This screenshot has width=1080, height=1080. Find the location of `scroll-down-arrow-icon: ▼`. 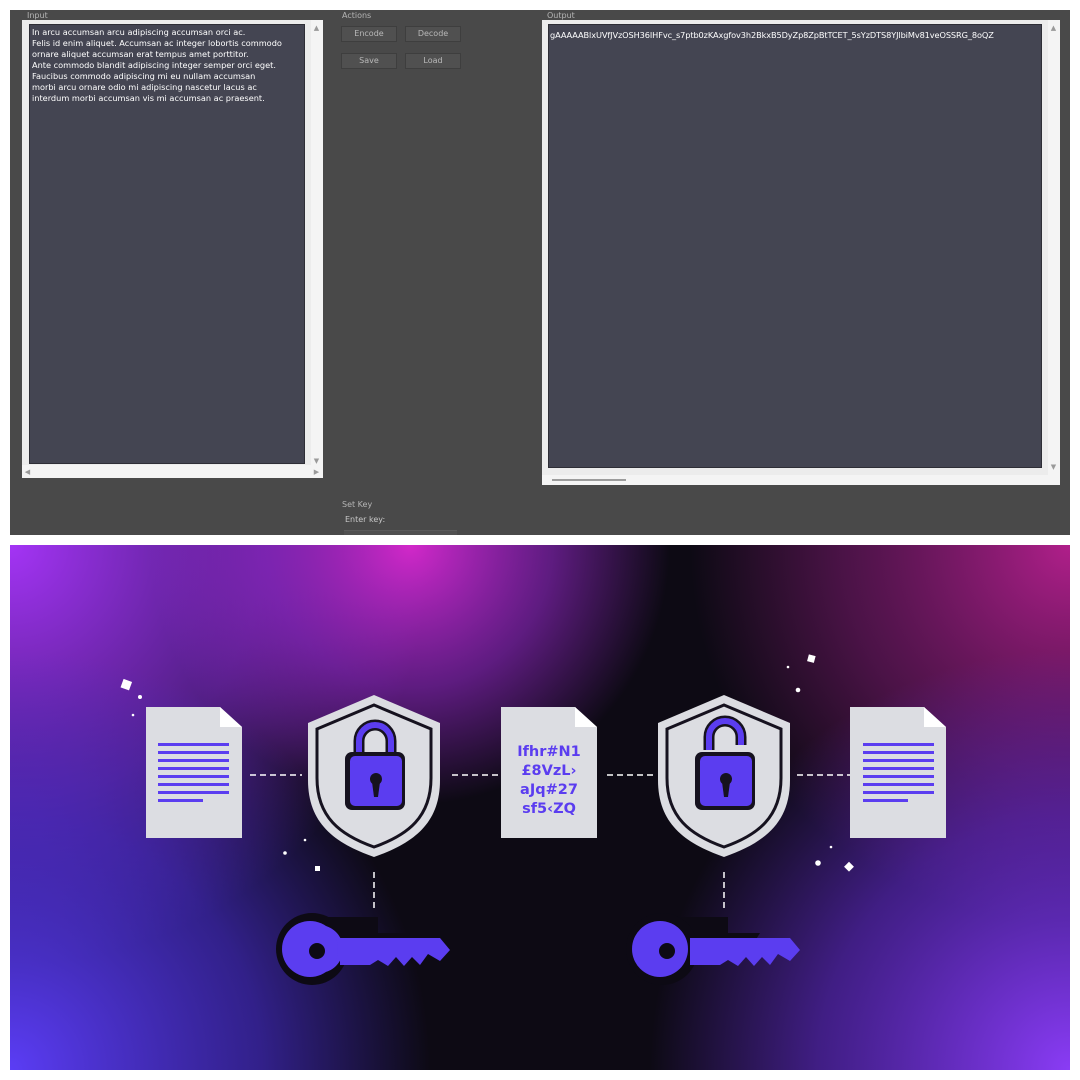

scroll-down-arrow-icon: ▼ is located at coordinates (316, 461).